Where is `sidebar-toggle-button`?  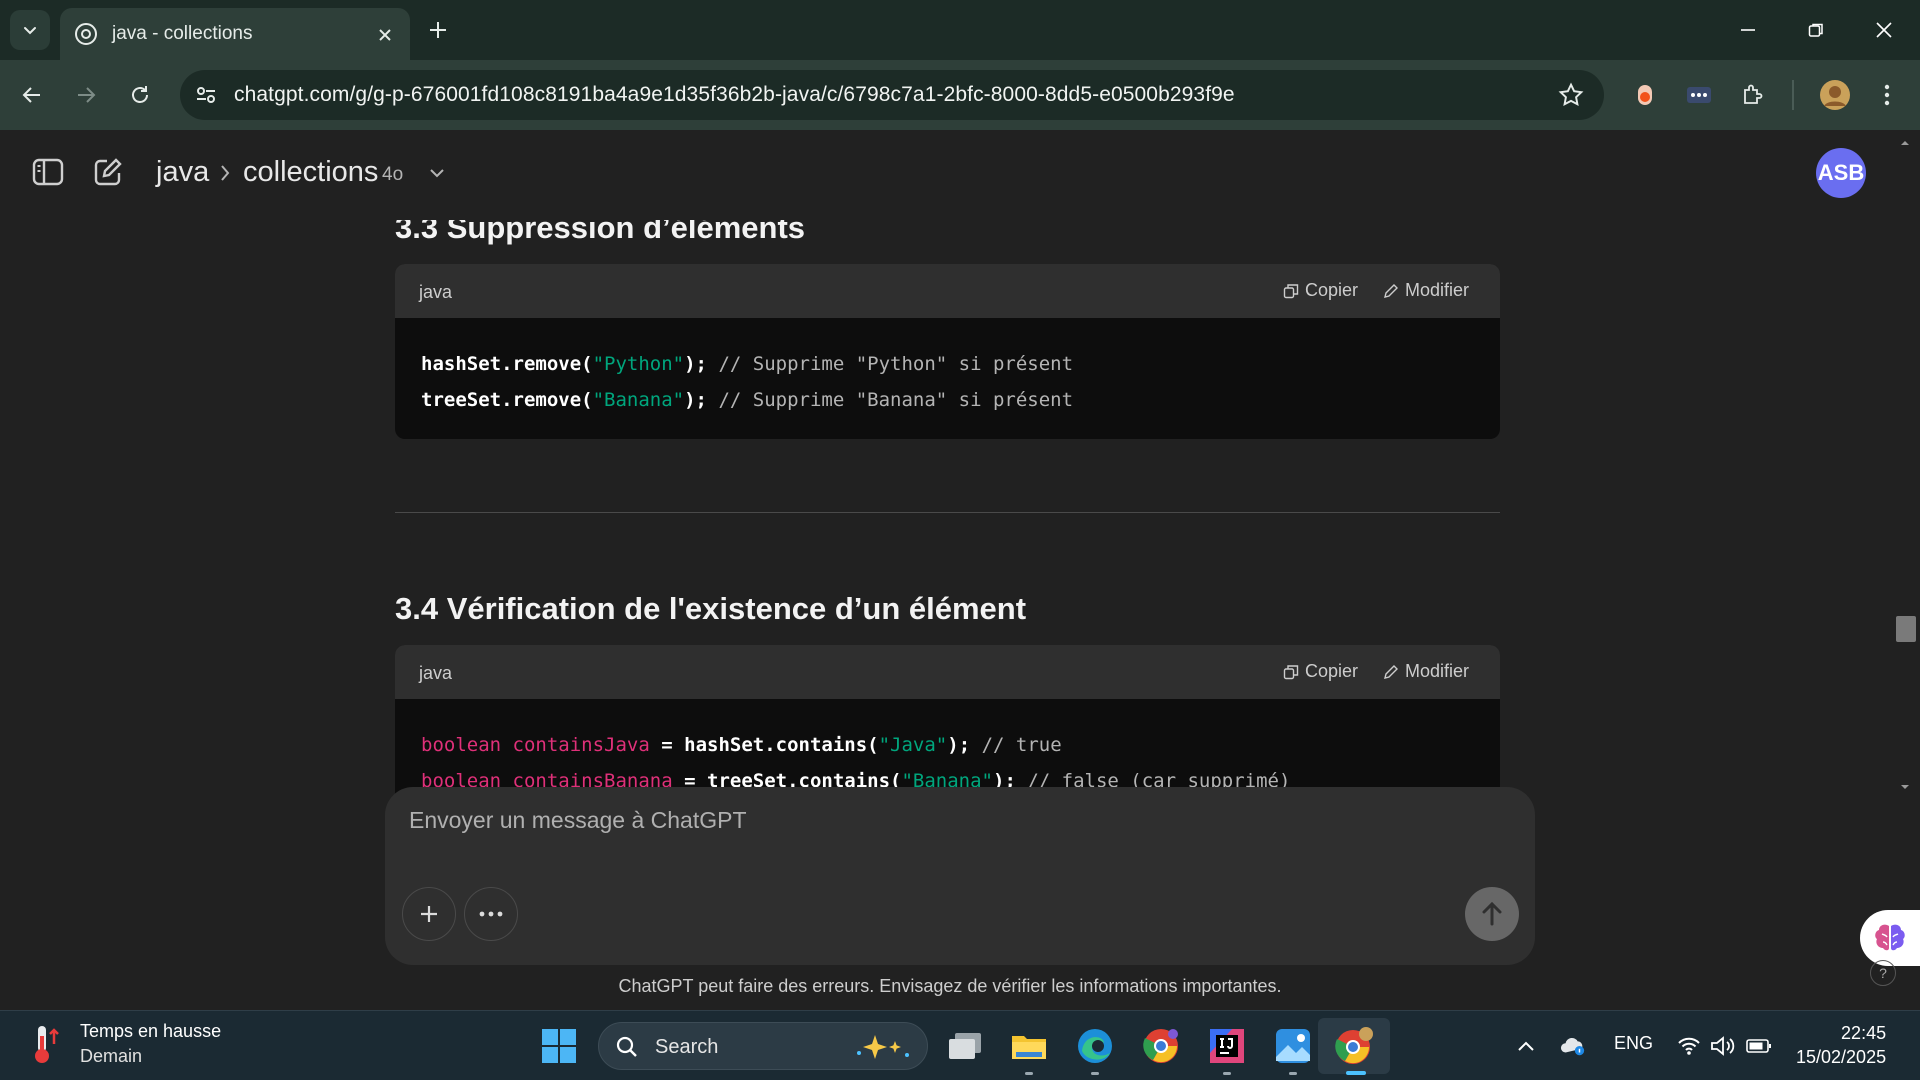 sidebar-toggle-button is located at coordinates (48, 172).